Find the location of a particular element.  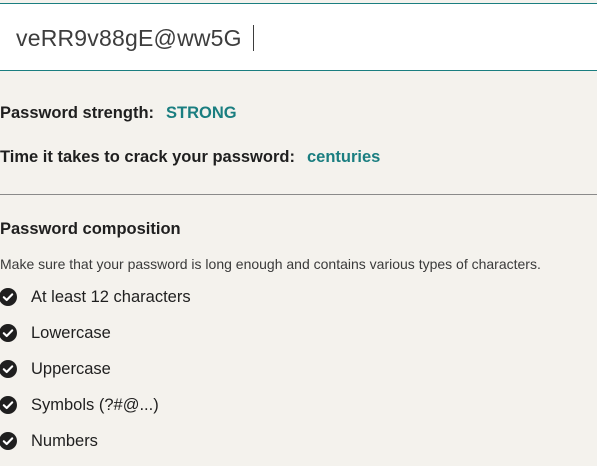

requirement-item: Symbols (?#@...) is located at coordinates (95, 412).